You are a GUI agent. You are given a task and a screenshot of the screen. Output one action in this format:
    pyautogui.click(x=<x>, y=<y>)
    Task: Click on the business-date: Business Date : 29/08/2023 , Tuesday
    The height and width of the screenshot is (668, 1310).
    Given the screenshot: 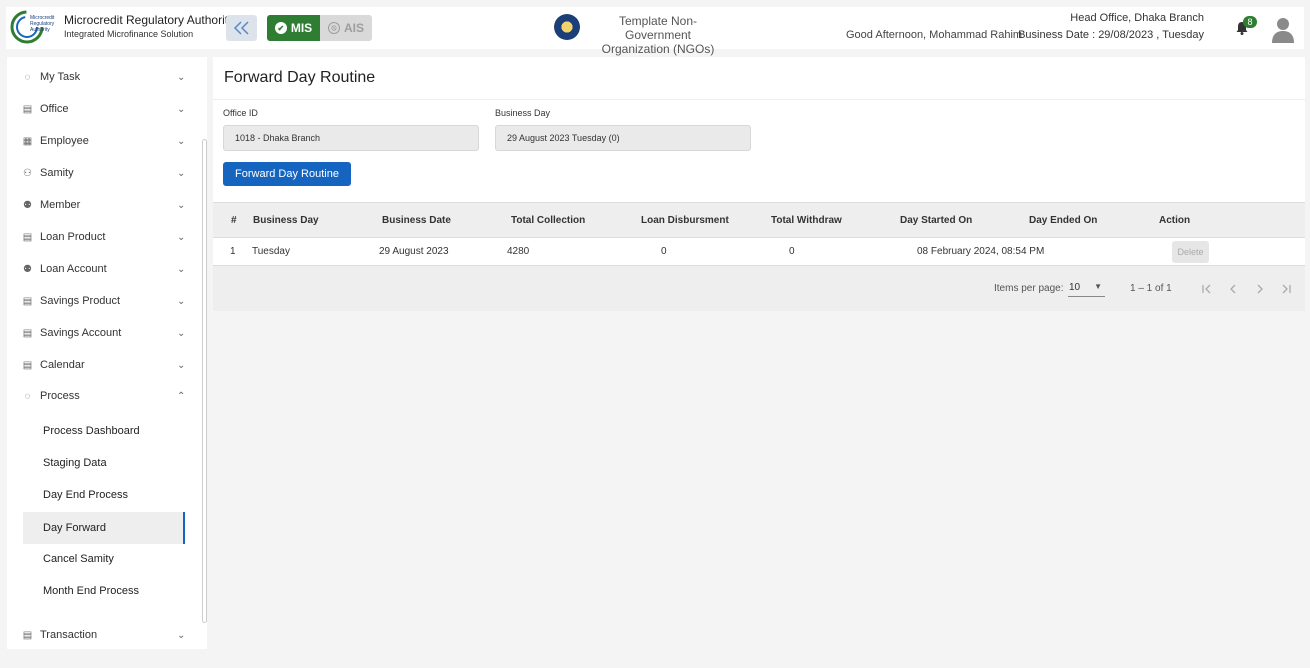 What is the action you would take?
    pyautogui.click(x=1111, y=35)
    